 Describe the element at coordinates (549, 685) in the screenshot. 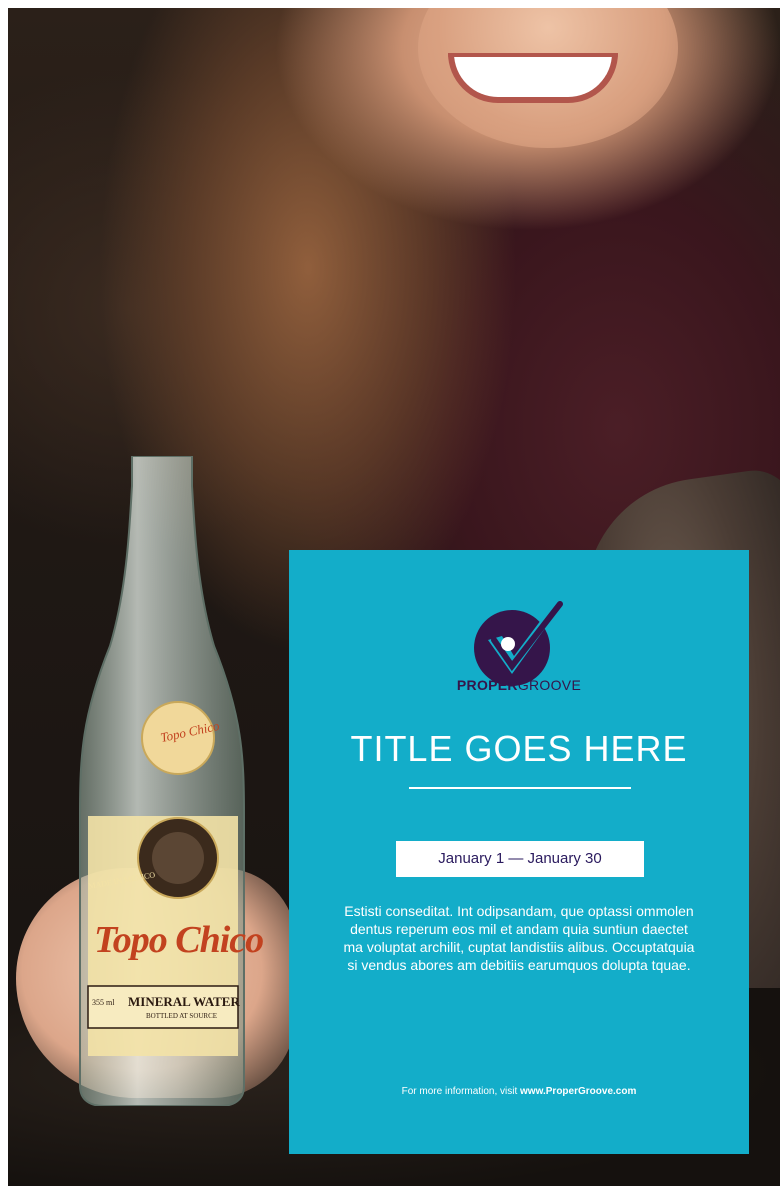

I see `brand-regular: GROOVE` at that location.